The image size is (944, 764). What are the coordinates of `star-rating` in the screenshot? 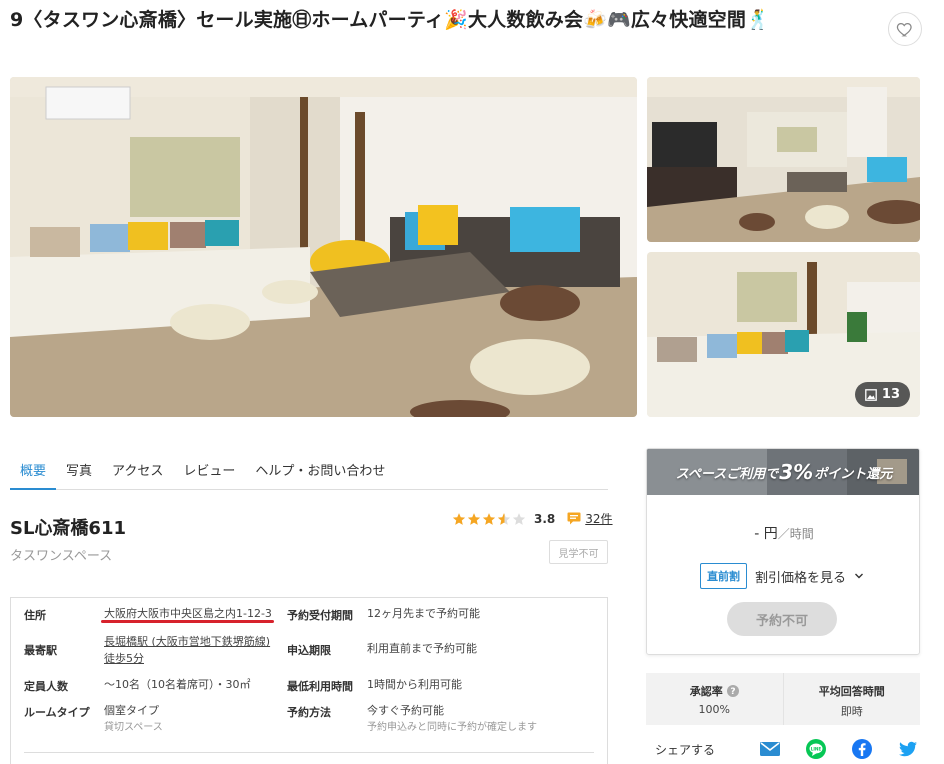 It's located at (489, 519).